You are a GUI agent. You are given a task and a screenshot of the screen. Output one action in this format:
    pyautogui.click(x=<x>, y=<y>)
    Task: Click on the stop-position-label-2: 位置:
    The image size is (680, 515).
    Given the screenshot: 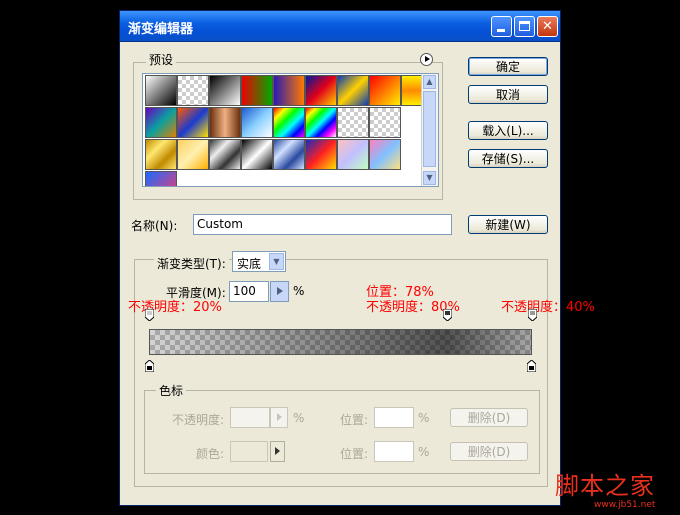 What is the action you would take?
    pyautogui.click(x=354, y=454)
    